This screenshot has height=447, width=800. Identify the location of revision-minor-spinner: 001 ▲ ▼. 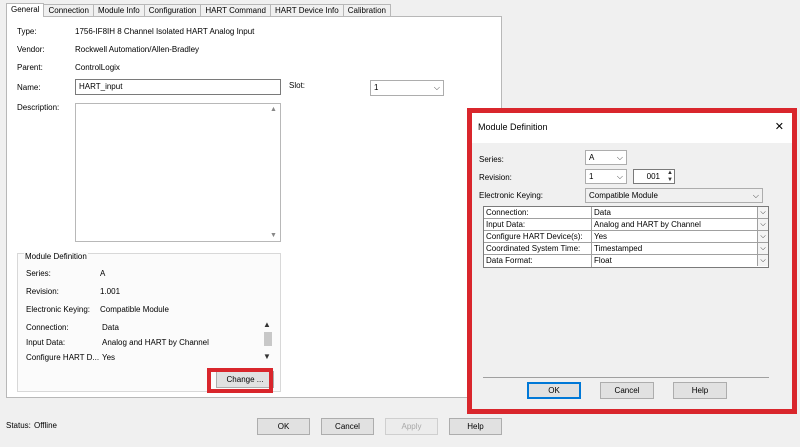
(654, 176).